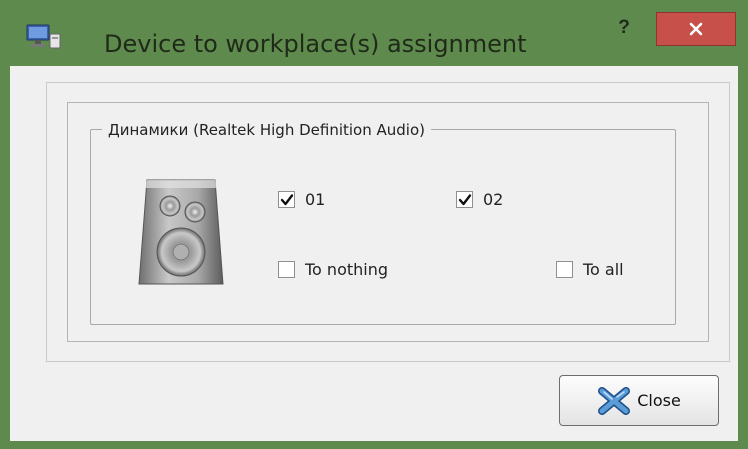 This screenshot has height=449, width=748. I want to click on checkbox-to-all-label: To all, so click(603, 269).